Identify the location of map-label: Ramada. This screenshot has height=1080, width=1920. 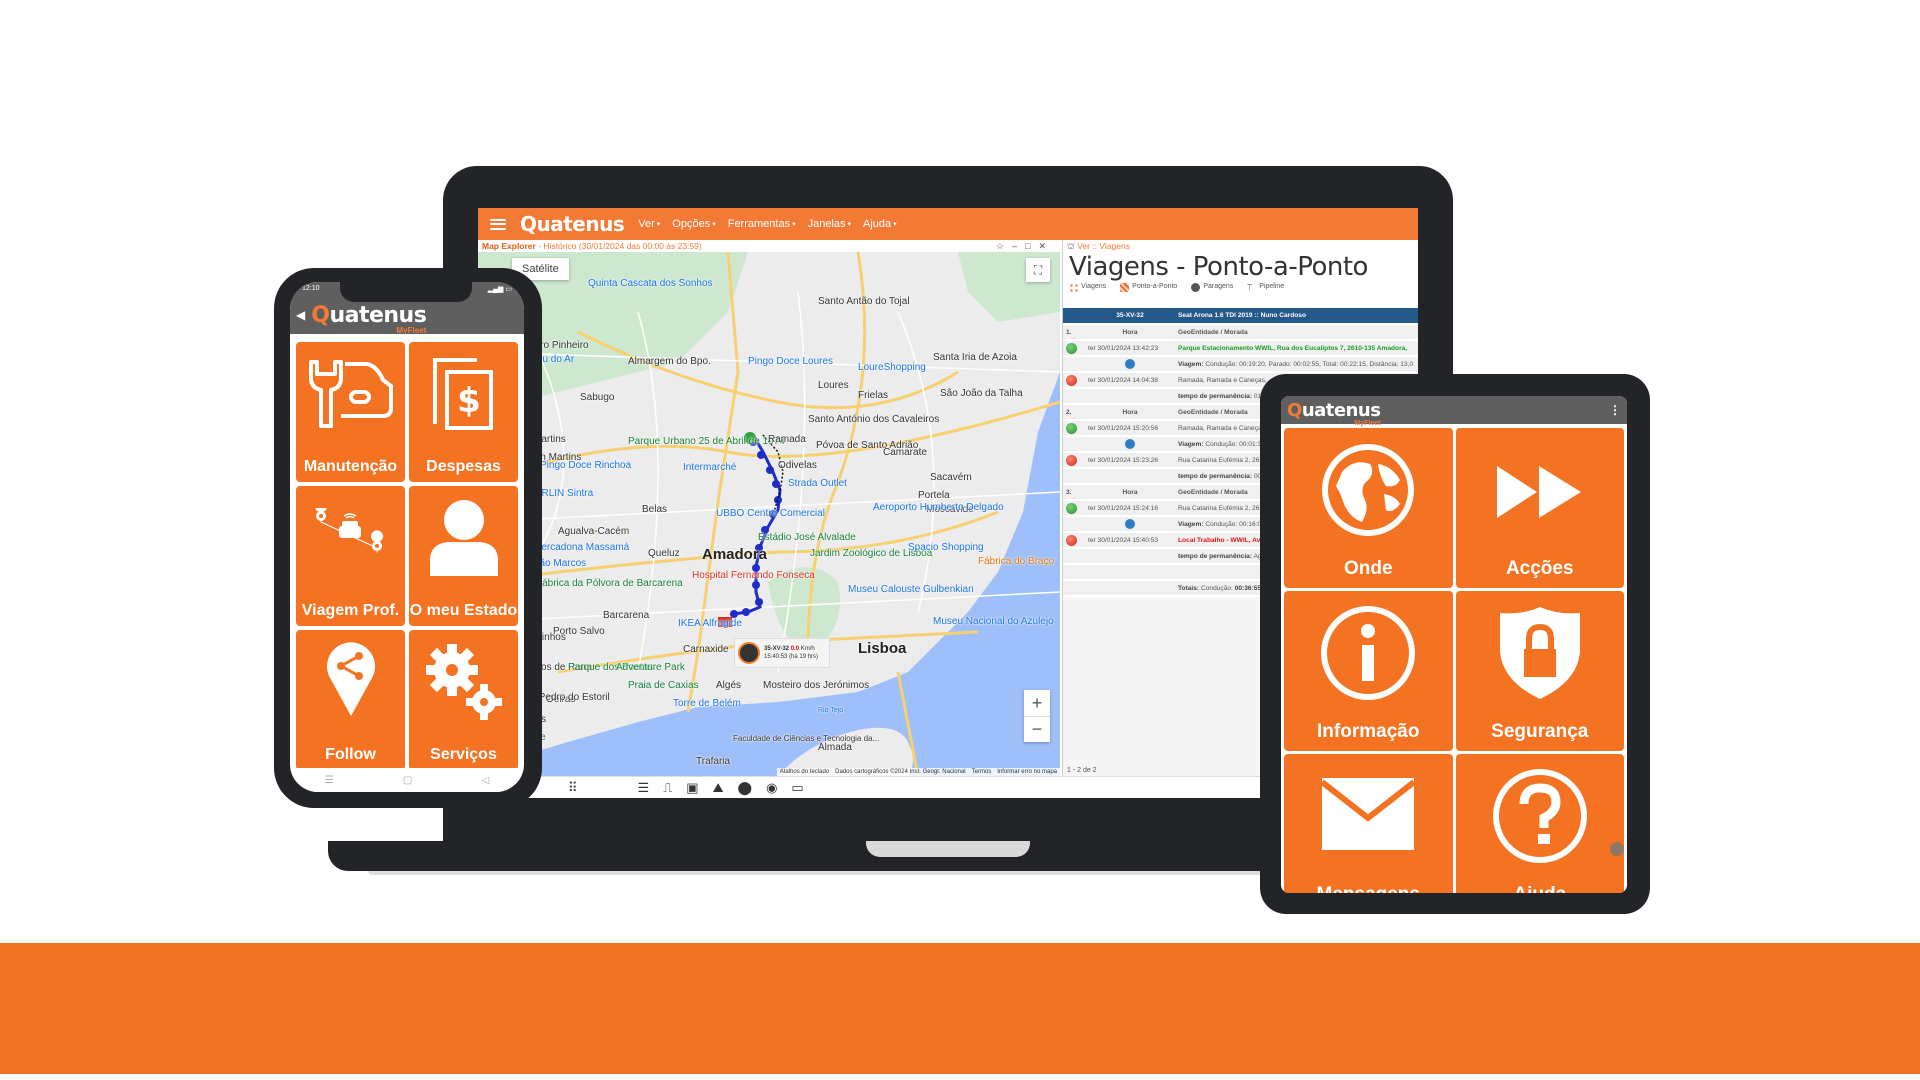
(787, 439).